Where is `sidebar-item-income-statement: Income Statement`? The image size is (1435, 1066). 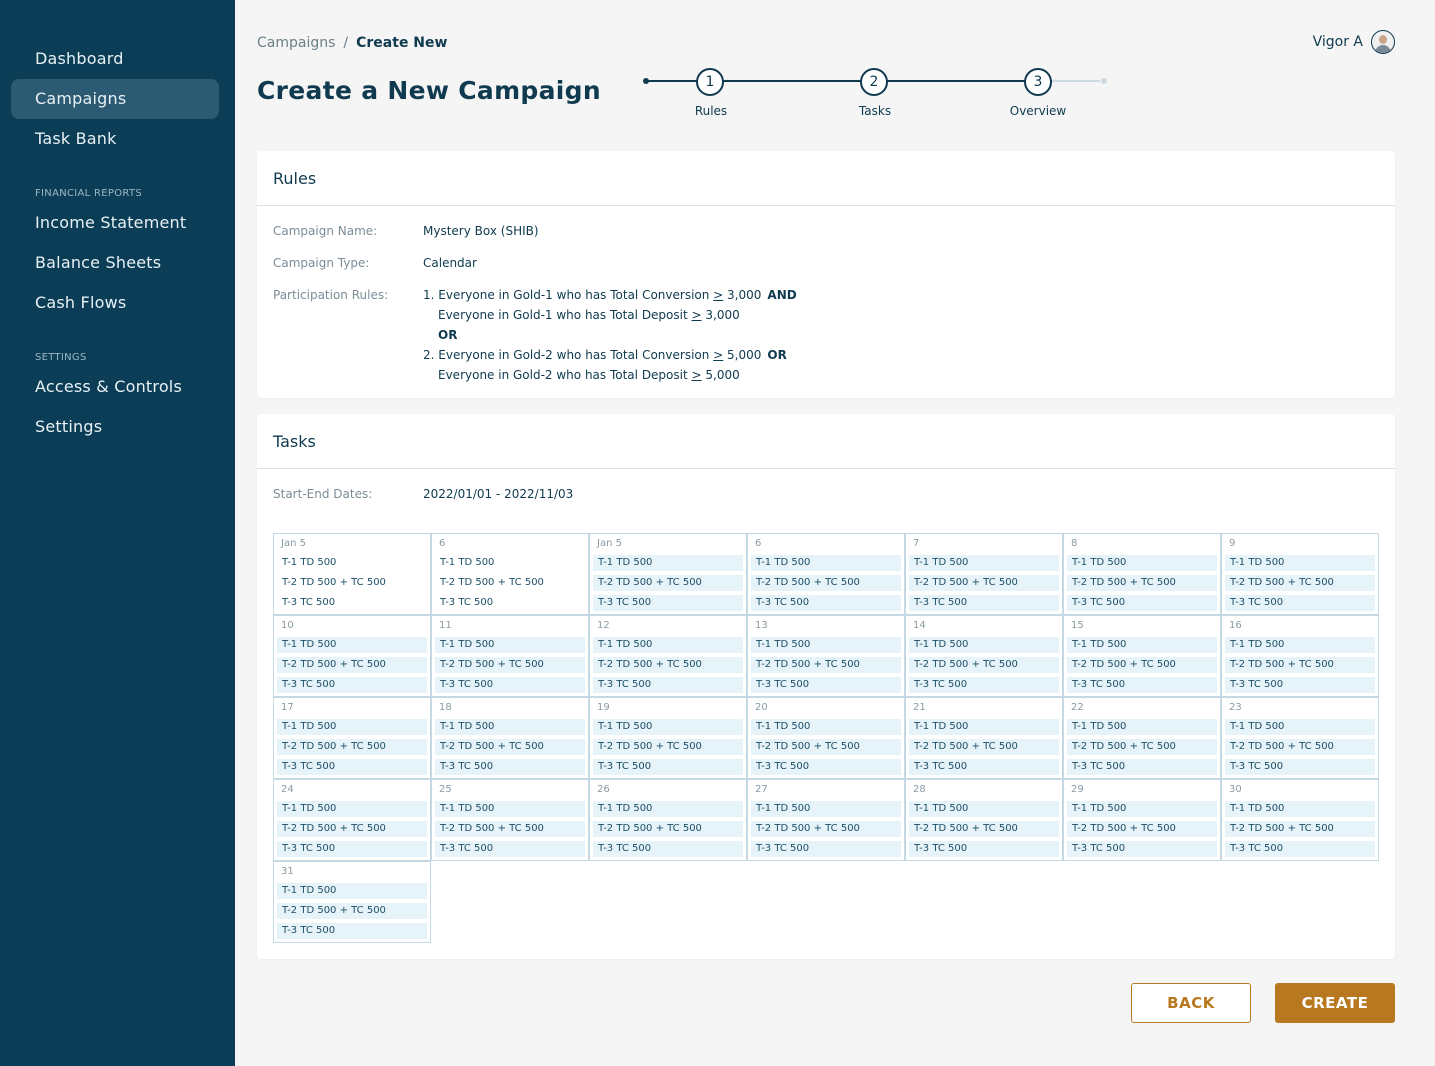
sidebar-item-income-statement: Income Statement is located at coordinates (115, 223).